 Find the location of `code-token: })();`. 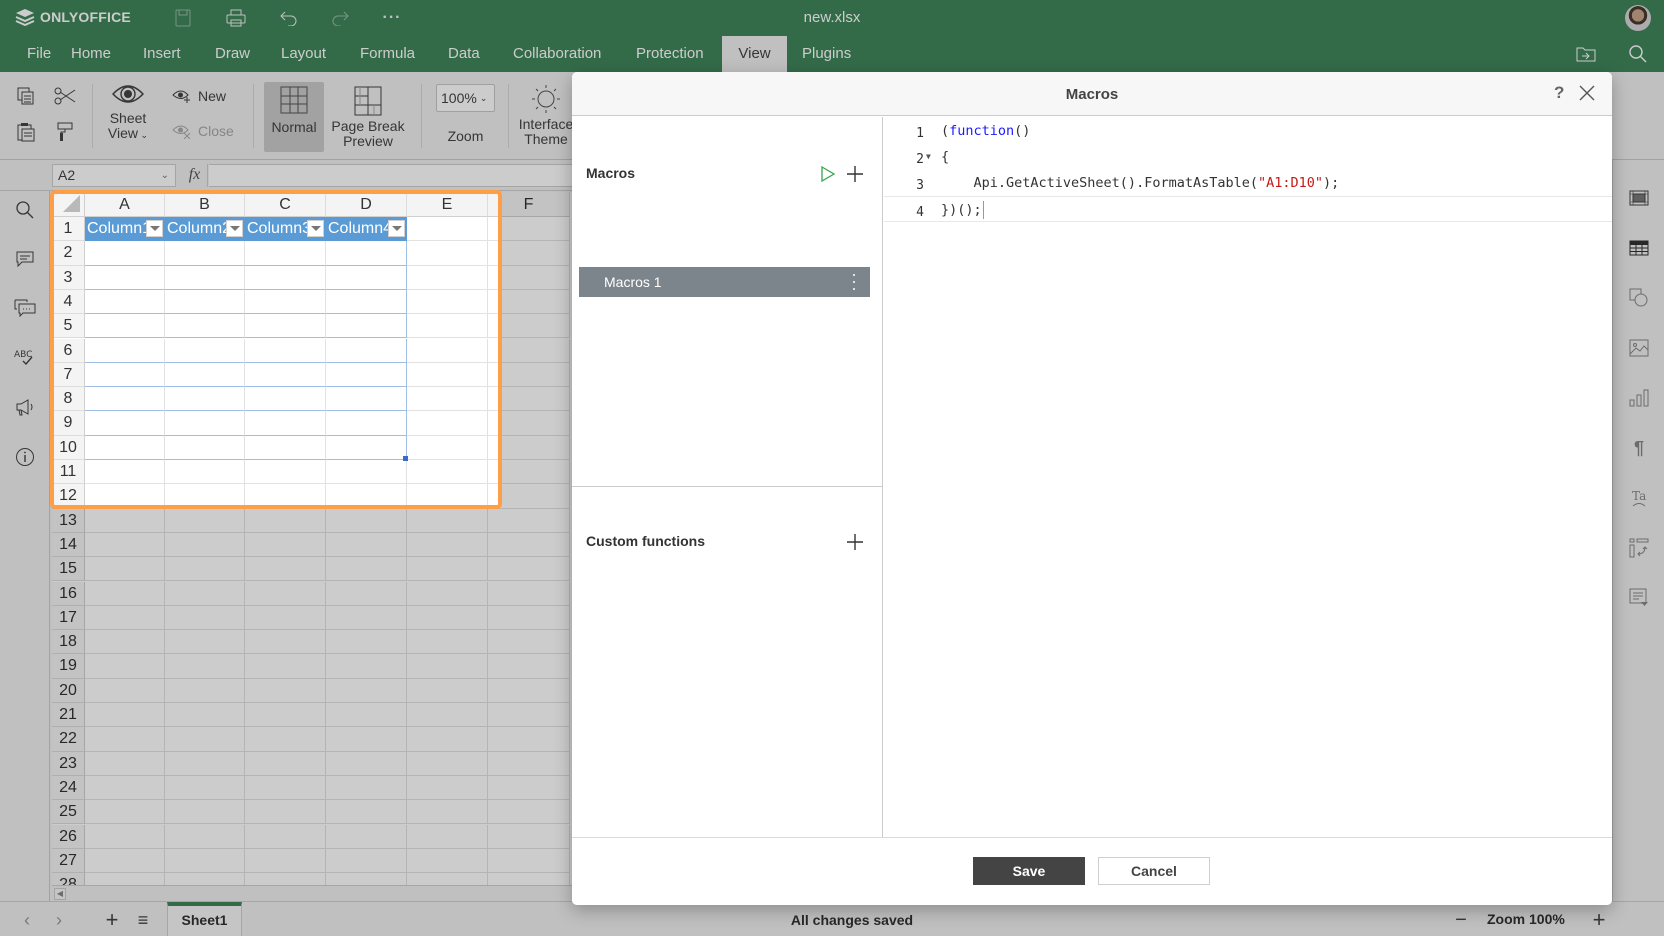

code-token: })(); is located at coordinates (961, 210).